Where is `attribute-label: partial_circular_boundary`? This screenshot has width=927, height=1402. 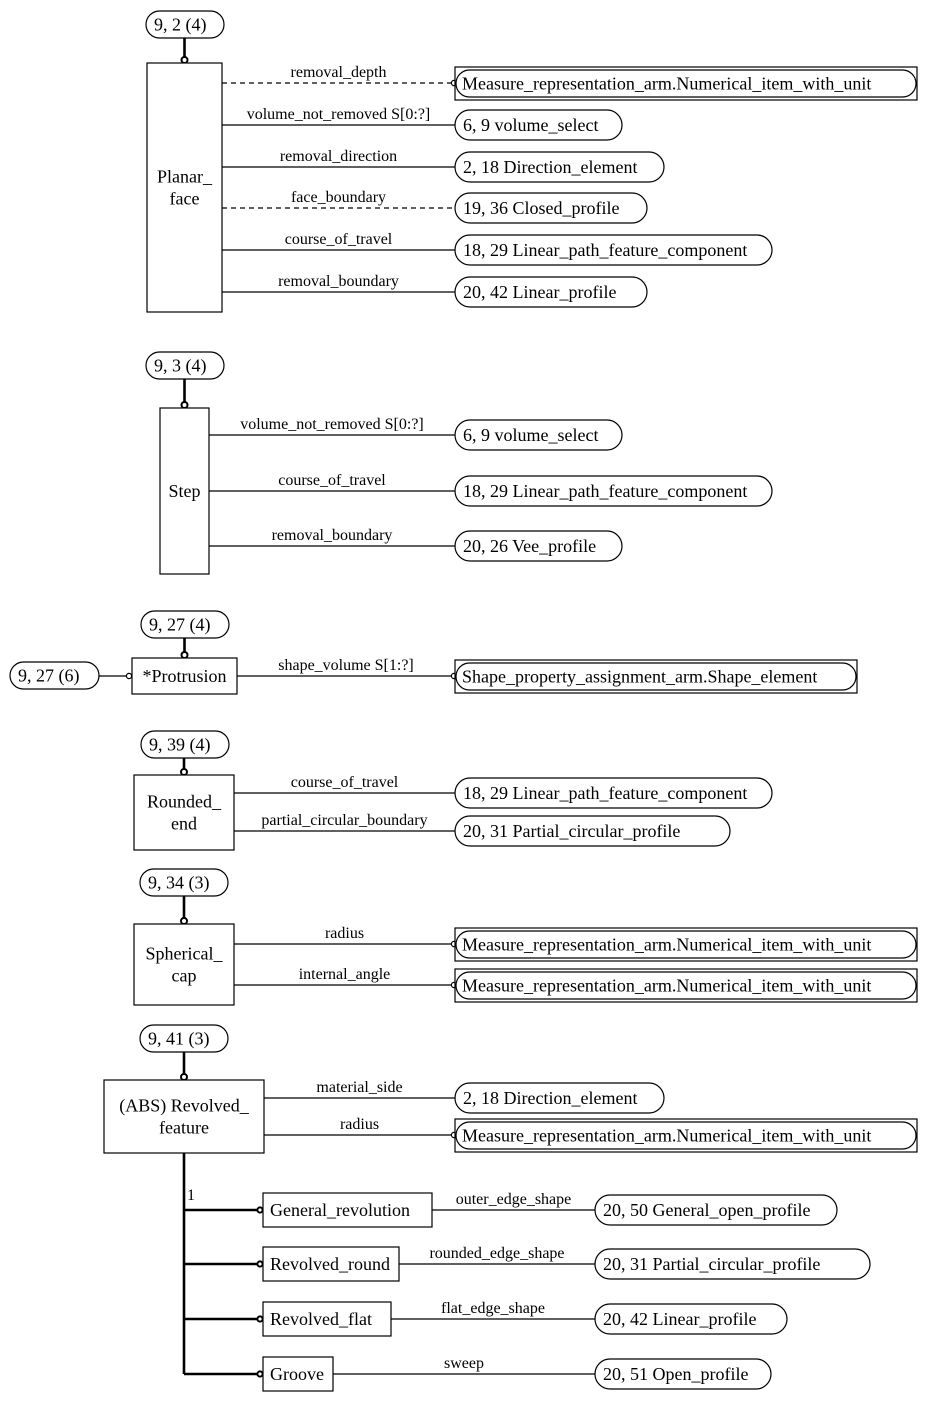 attribute-label: partial_circular_boundary is located at coordinates (344, 820).